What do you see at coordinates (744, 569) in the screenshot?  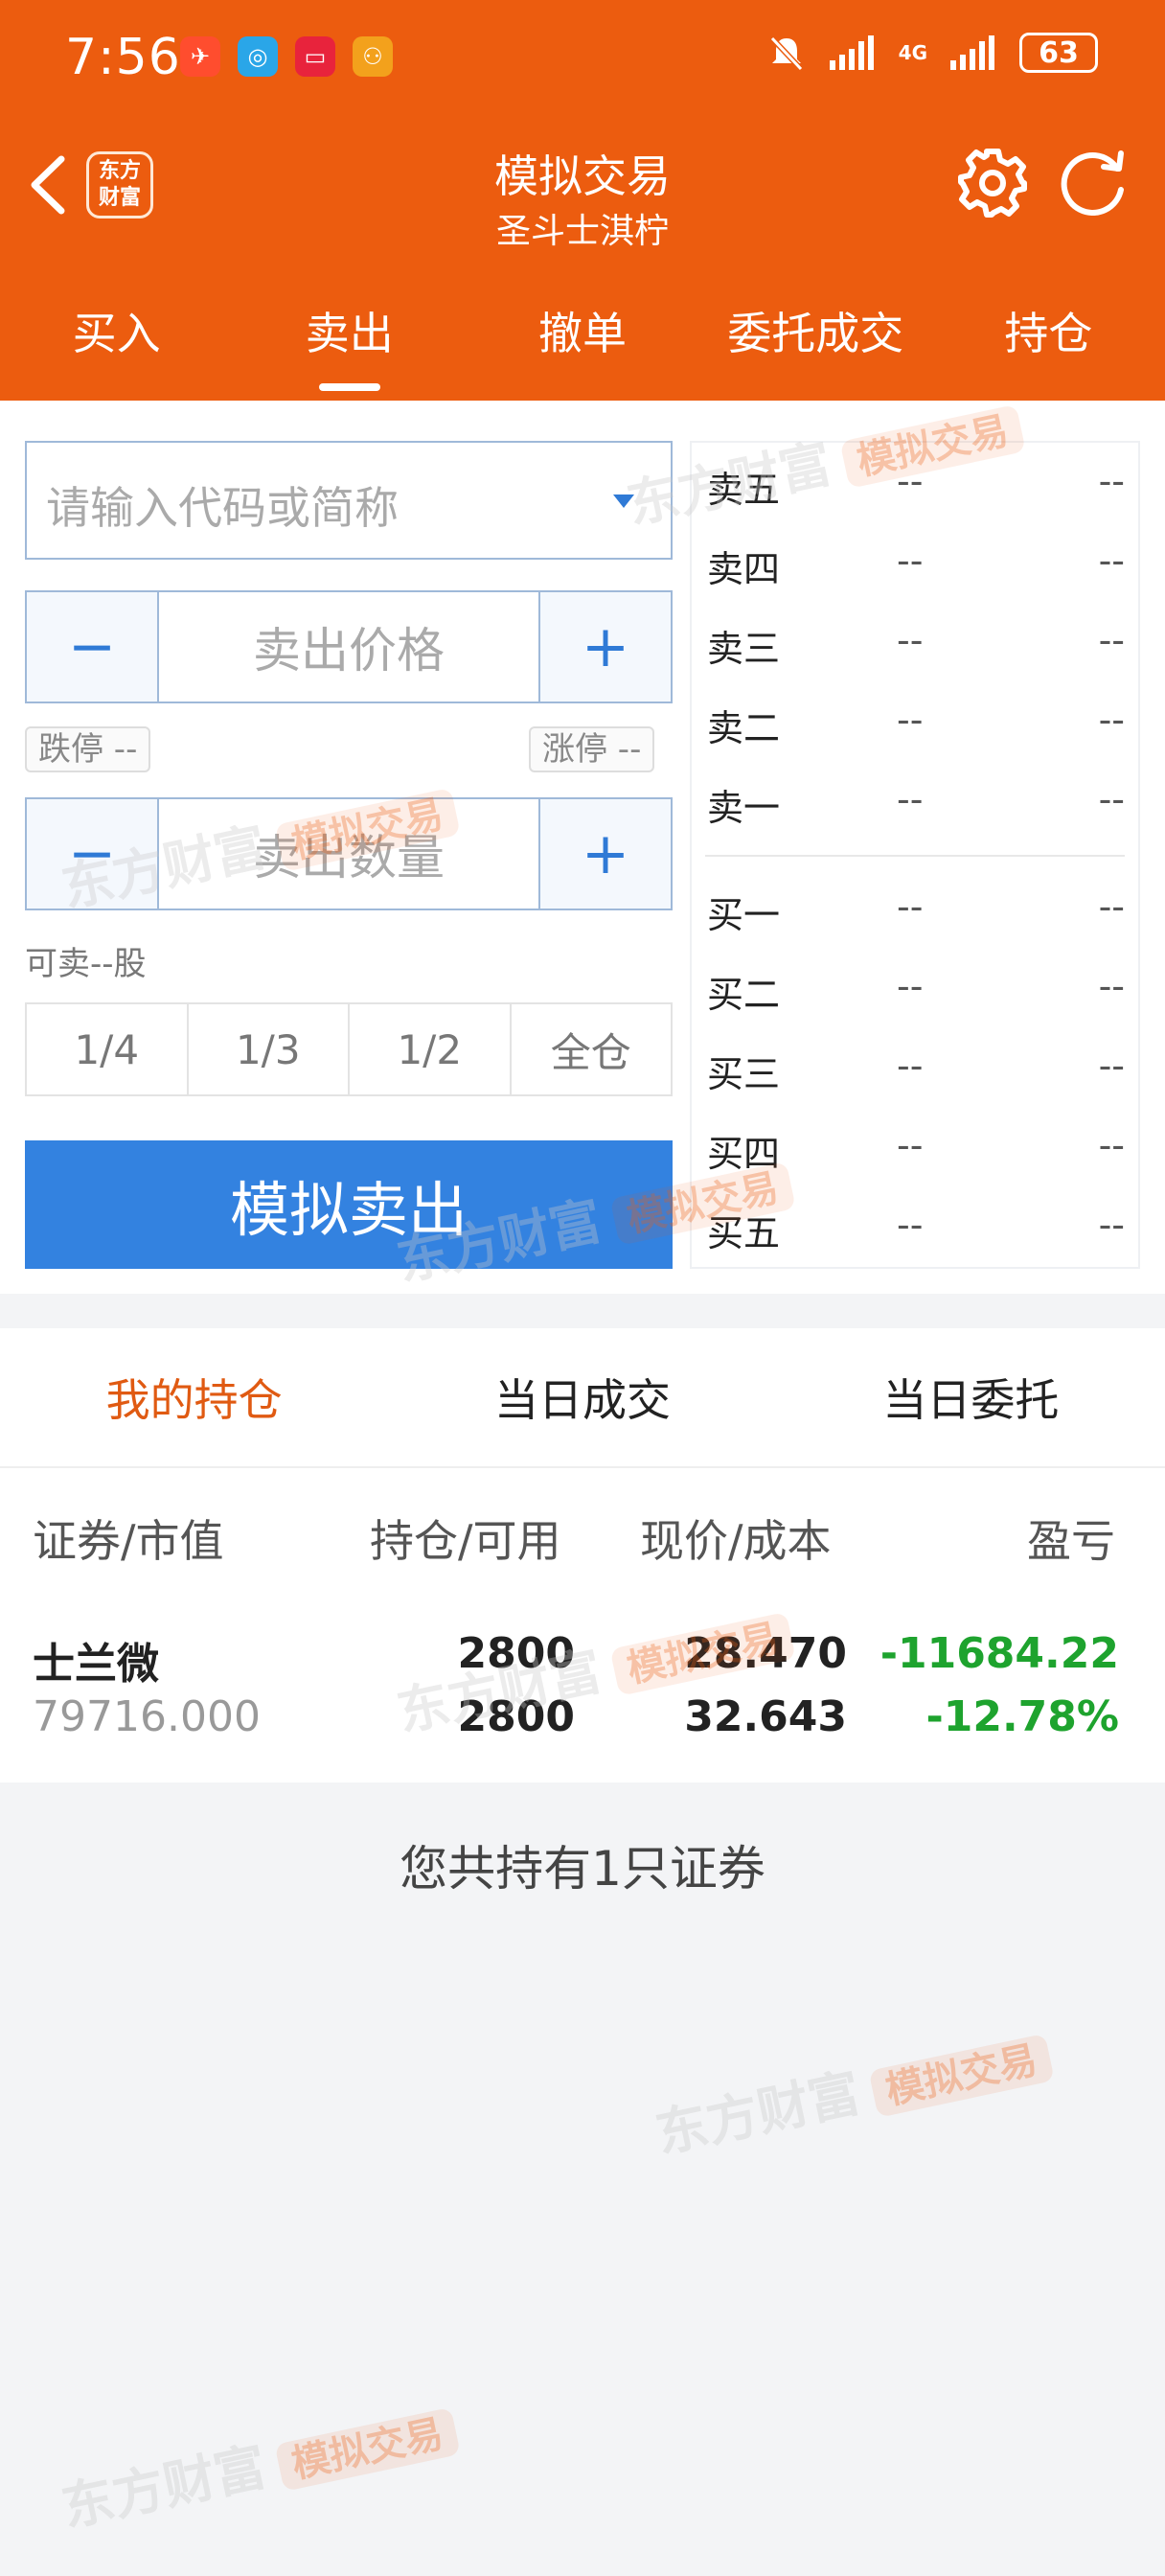 I see `ask-label: 卖四` at bounding box center [744, 569].